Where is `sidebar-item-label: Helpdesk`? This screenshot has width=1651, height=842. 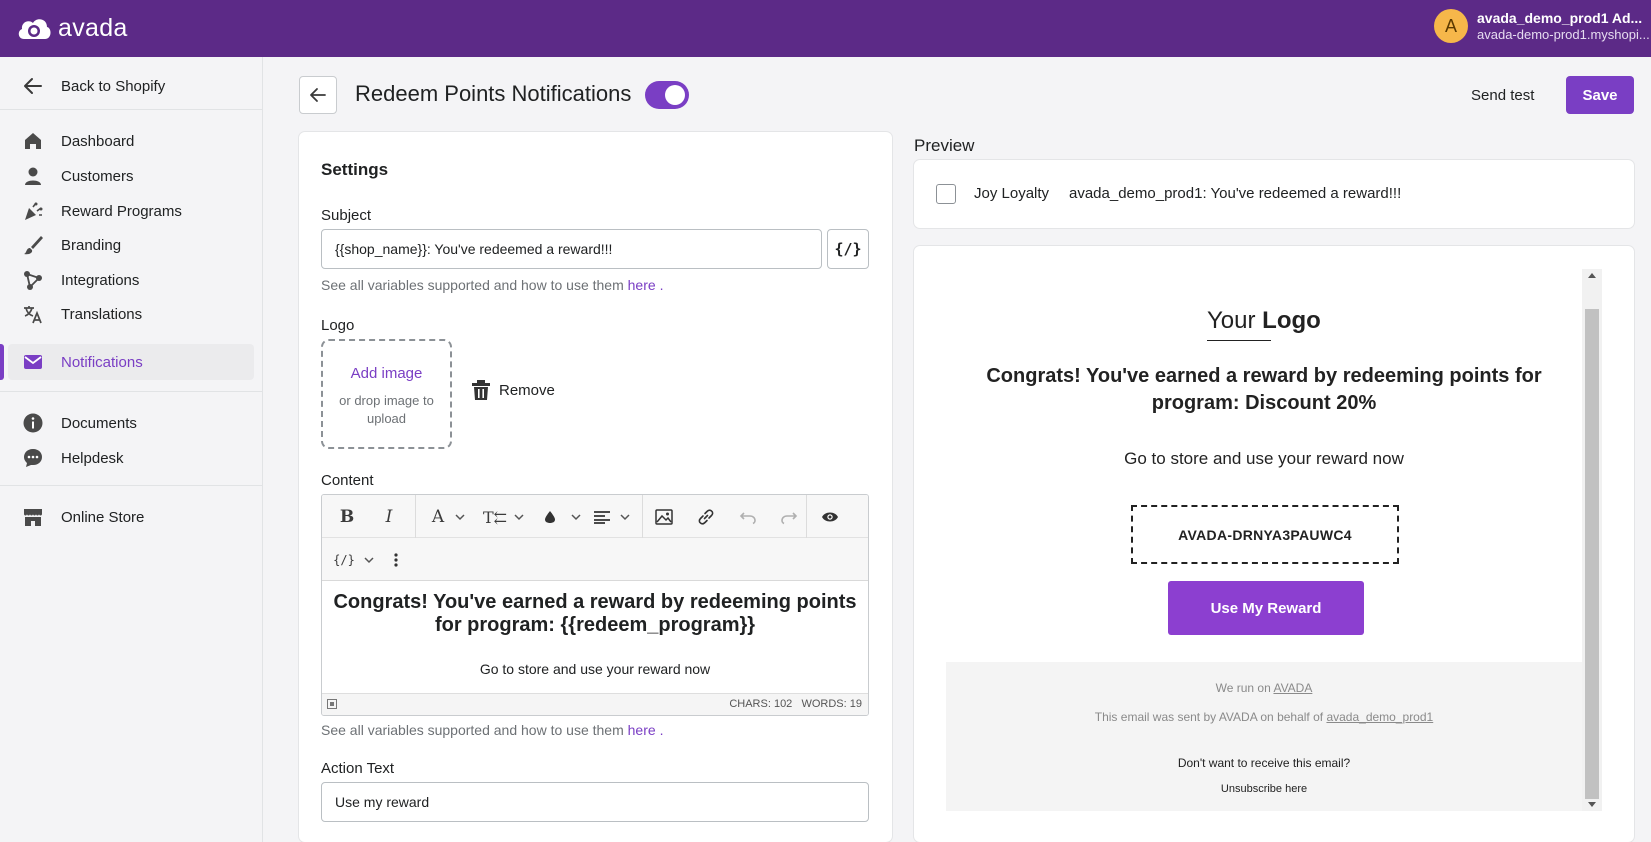 sidebar-item-label: Helpdesk is located at coordinates (92, 458).